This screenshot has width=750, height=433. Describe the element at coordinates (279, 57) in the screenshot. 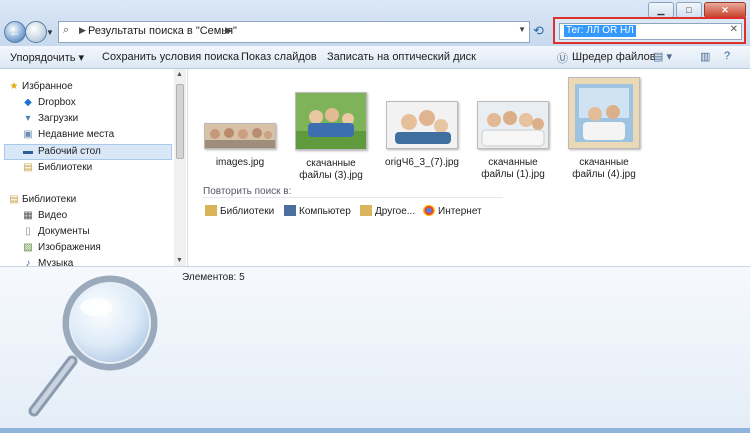

I see `slideshow-button: Показ слайдов` at that location.